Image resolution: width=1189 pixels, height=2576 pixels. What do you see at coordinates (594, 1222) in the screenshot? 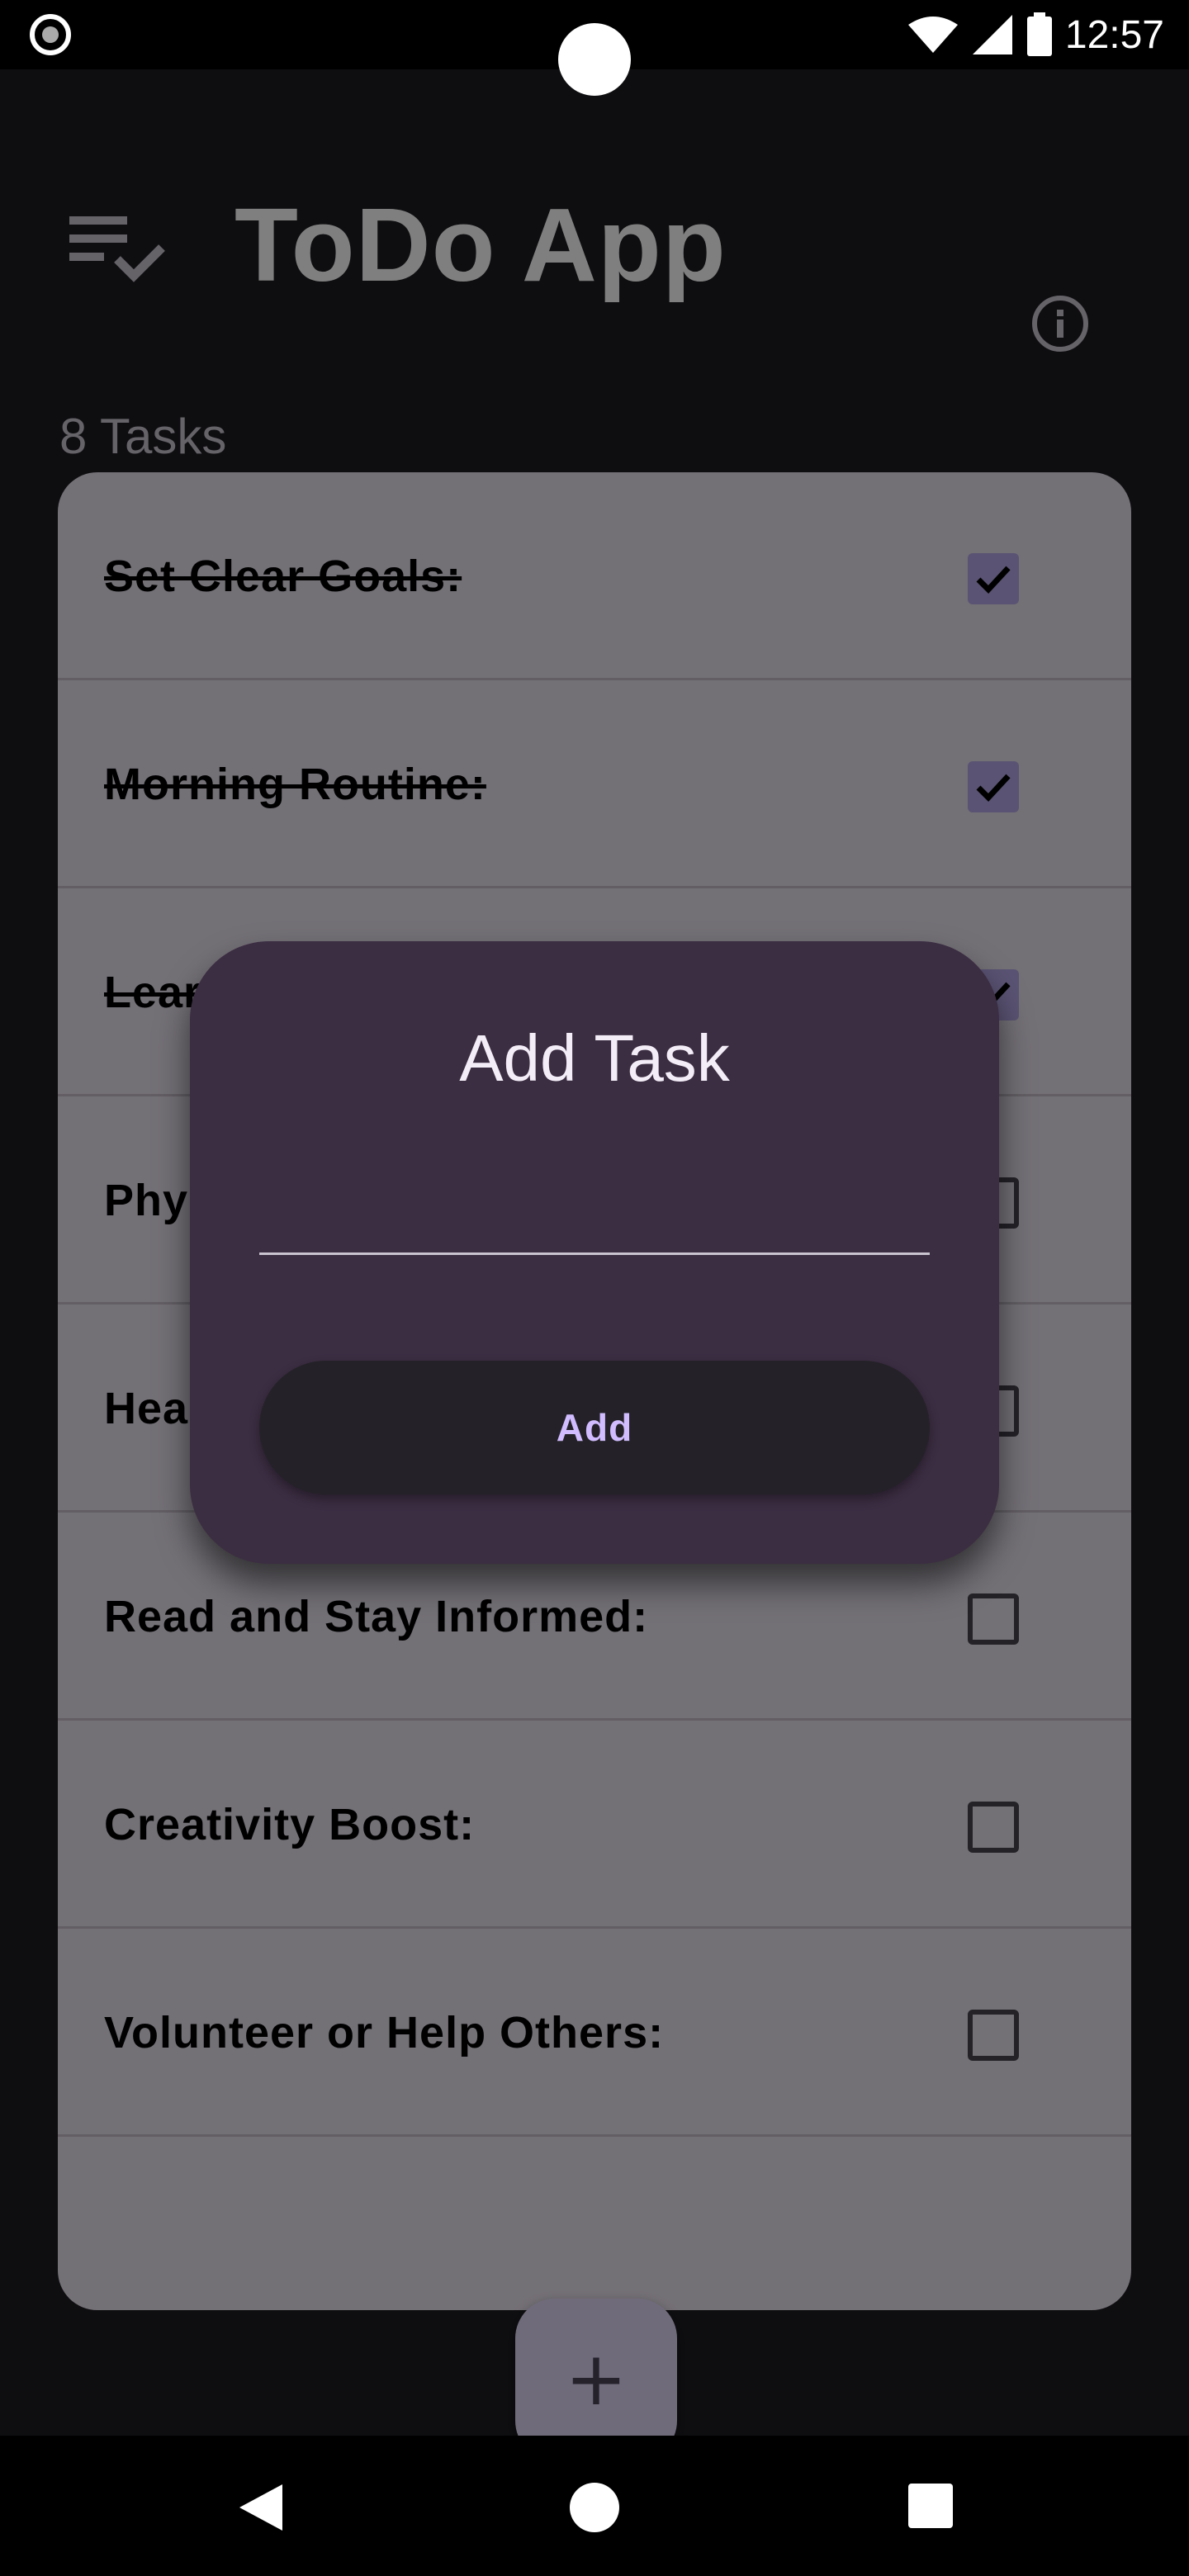
I see `task-name-input` at bounding box center [594, 1222].